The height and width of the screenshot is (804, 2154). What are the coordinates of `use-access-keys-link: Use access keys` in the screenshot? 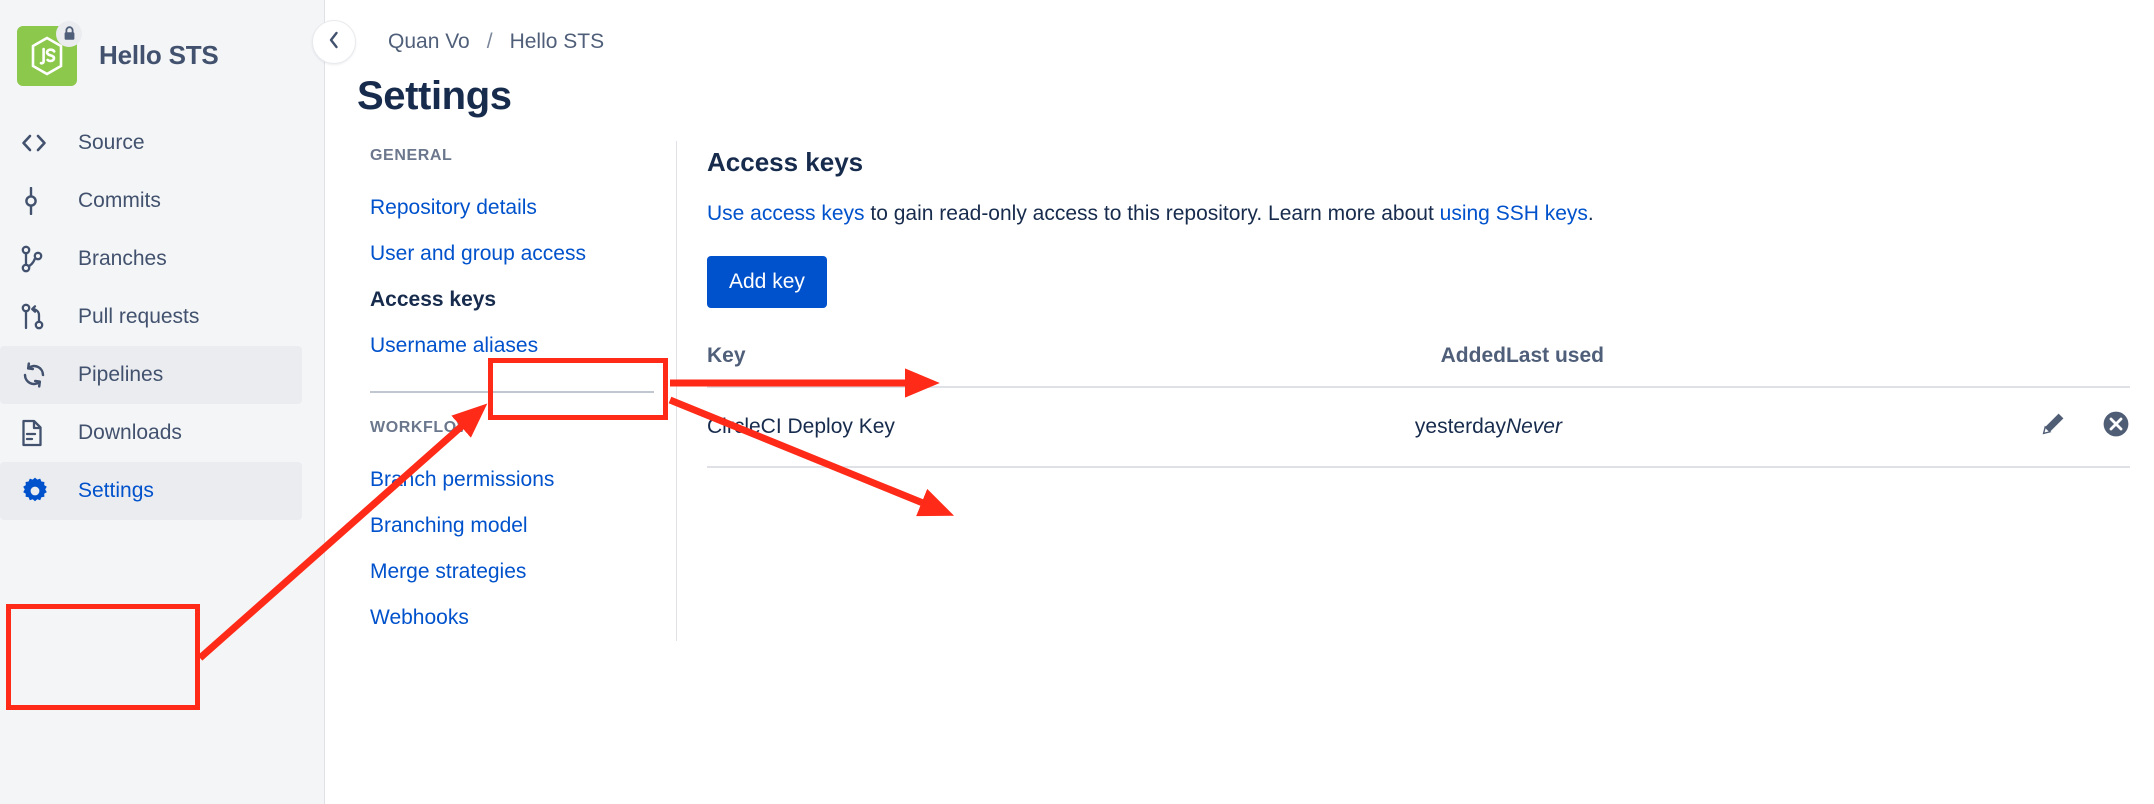 It's located at (786, 213).